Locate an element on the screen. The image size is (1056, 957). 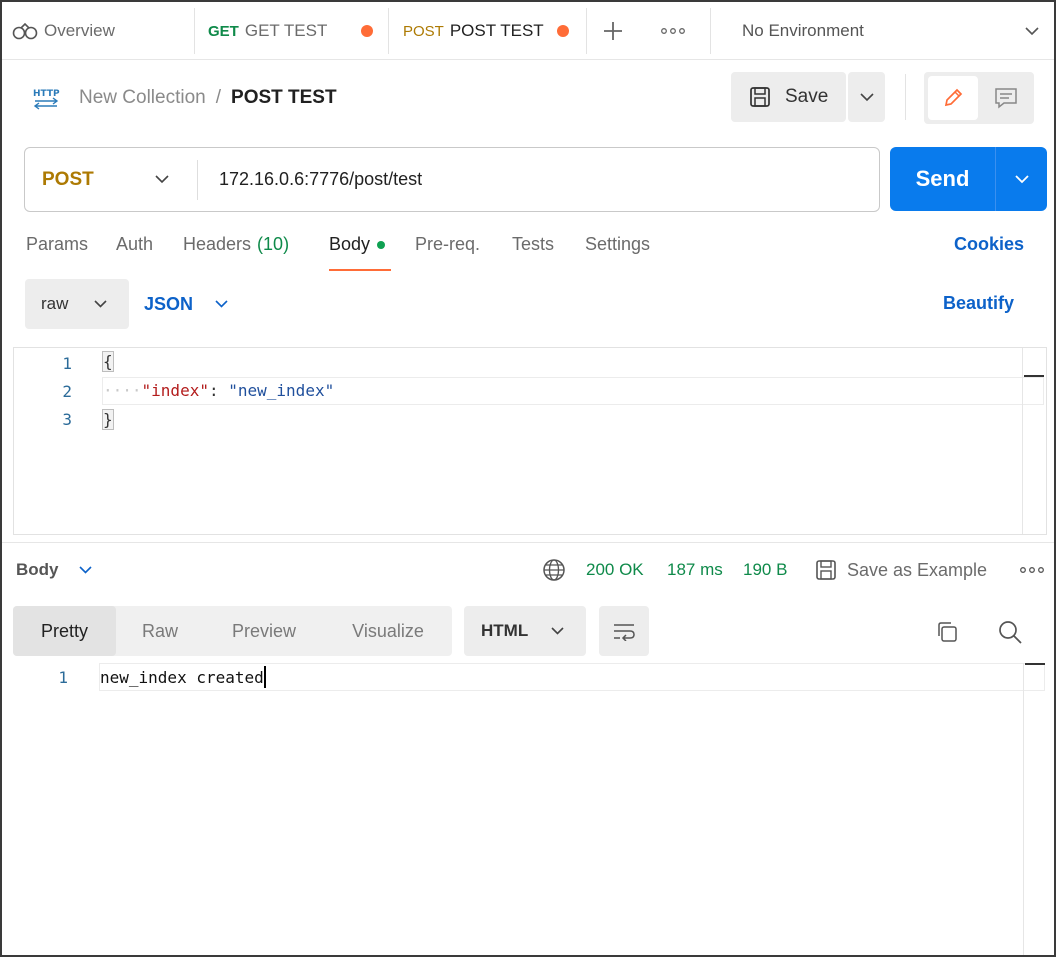
more-tabs-button is located at coordinates (674, 31).